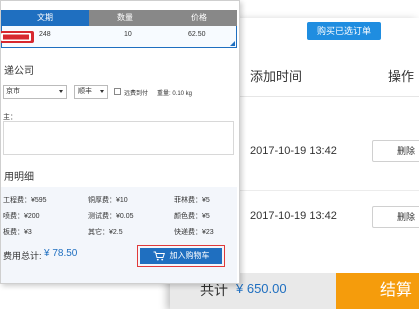 This screenshot has height=309, width=419. Describe the element at coordinates (45, 34) in the screenshot. I see `product-id: 248` at that location.